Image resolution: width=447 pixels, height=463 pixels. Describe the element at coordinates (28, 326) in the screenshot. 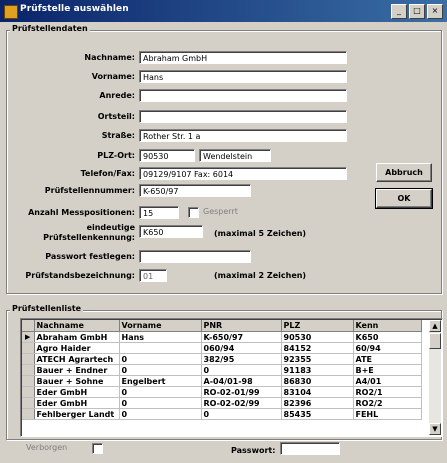

I see `row-indicator-header` at that location.